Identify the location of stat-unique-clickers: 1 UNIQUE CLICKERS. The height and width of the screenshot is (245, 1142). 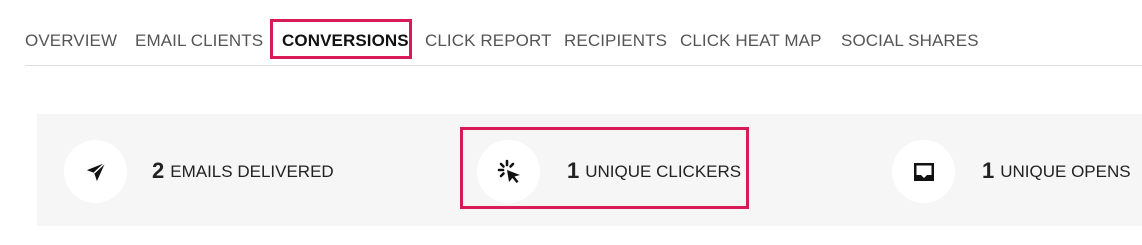
(627, 170).